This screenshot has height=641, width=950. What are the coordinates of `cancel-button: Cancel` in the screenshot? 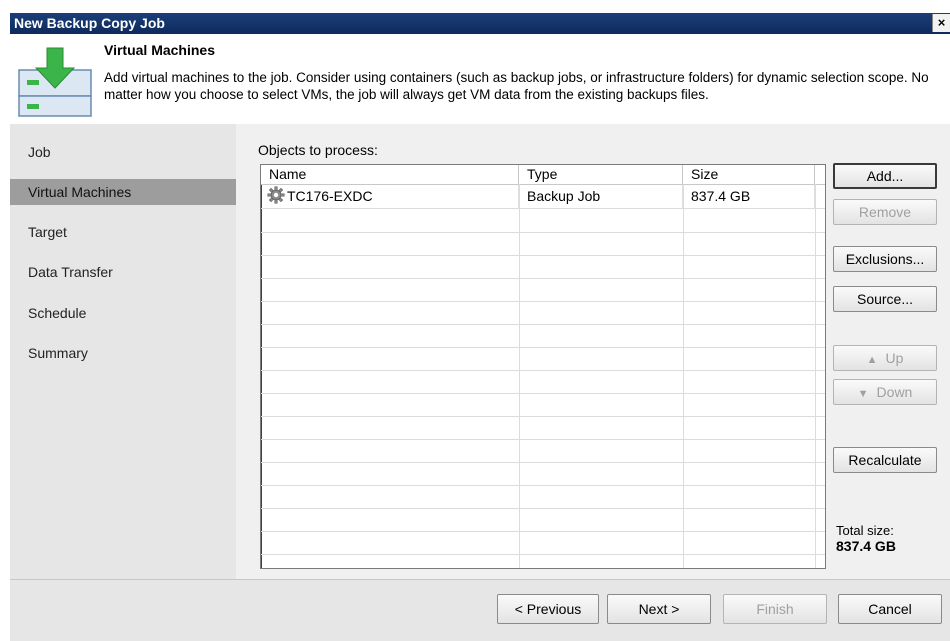 It's located at (890, 609).